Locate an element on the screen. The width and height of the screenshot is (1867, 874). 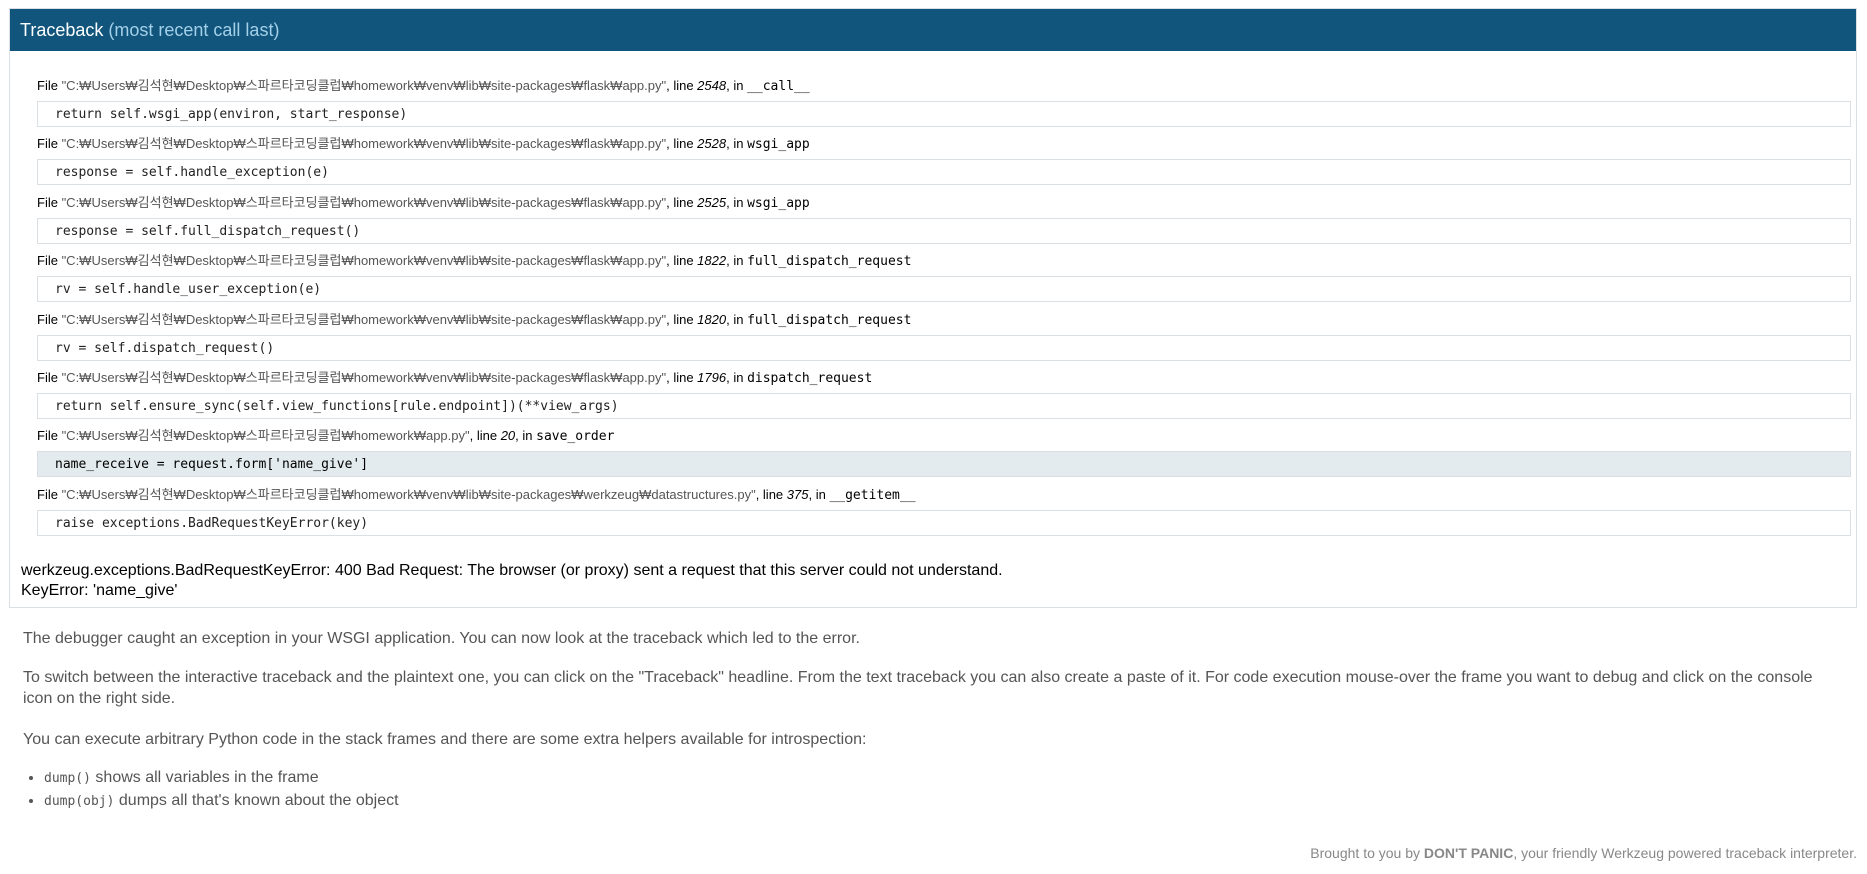
frame-source-line: name_receive = request.form['name_give'] is located at coordinates (944, 464).